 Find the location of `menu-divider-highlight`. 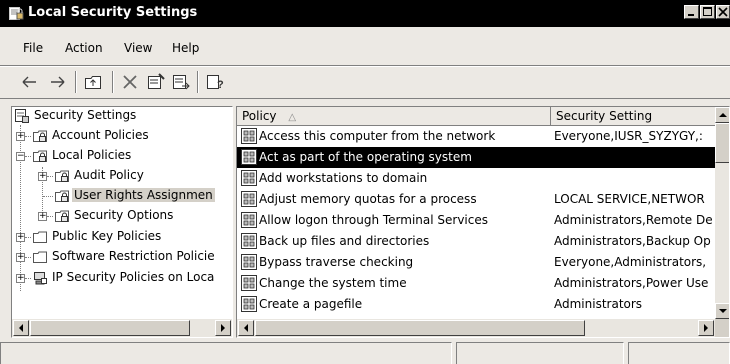

menu-divider-highlight is located at coordinates (365, 66).